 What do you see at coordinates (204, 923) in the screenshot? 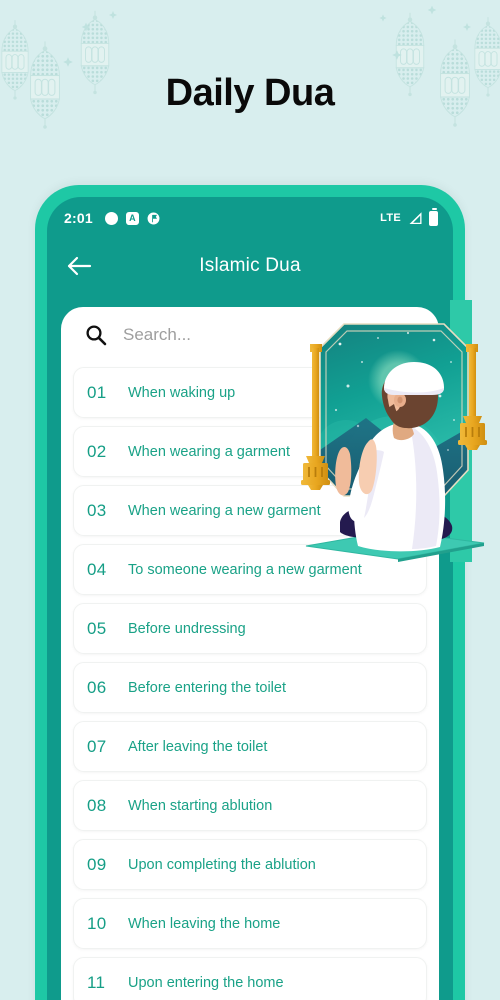
I see `dua-item-label: When leaving the home` at bounding box center [204, 923].